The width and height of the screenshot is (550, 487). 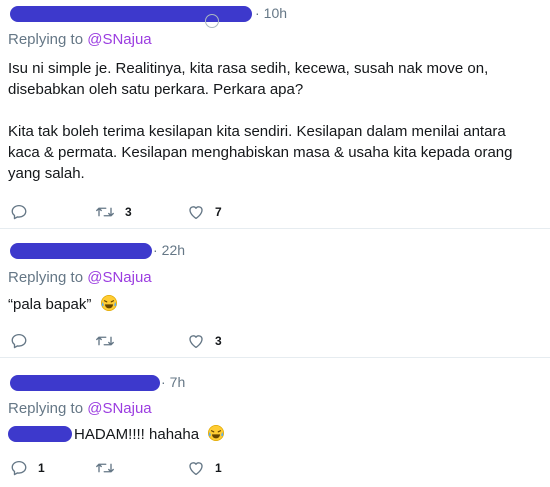 I want to click on reply-count: 1, so click(x=41, y=468).